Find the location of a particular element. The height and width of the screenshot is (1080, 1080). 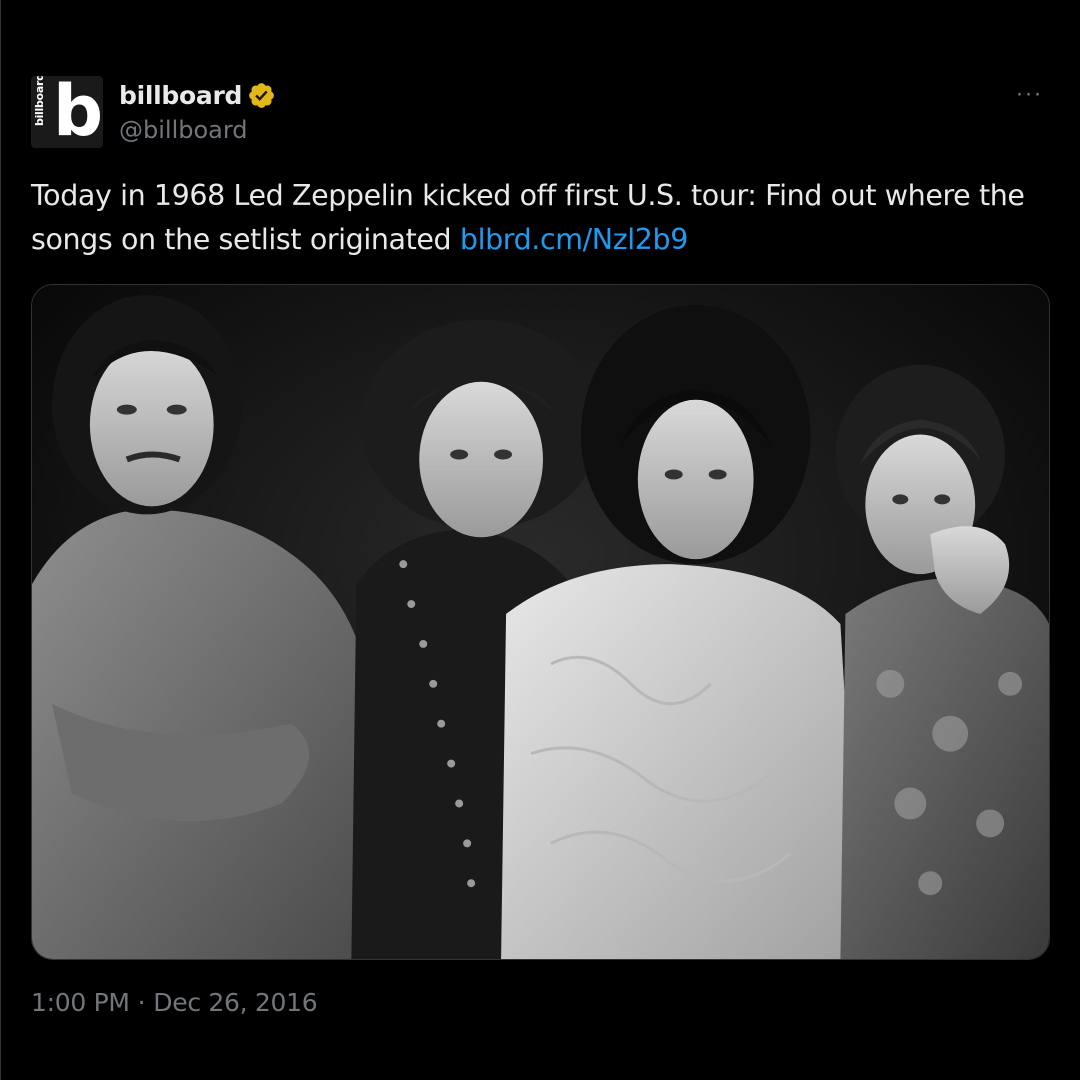

handle: @billboard is located at coordinates (197, 130).